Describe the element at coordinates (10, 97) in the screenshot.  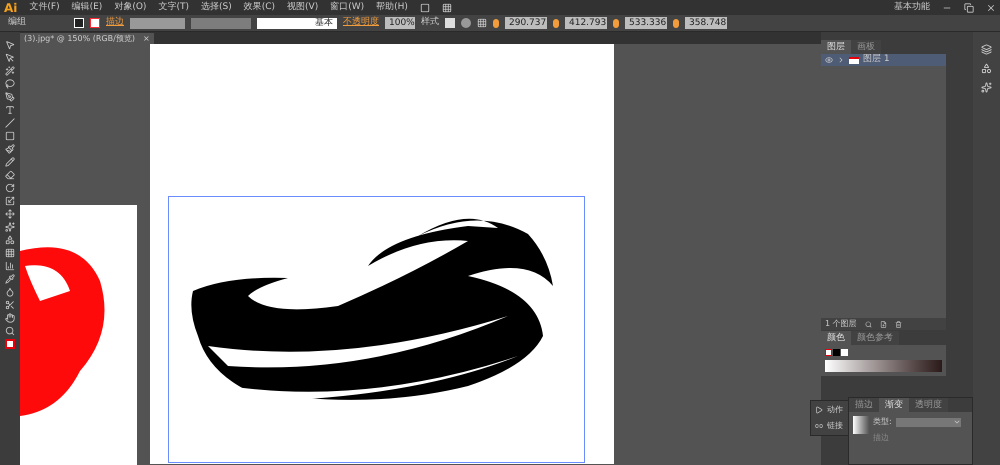
I see `pen-icon` at that location.